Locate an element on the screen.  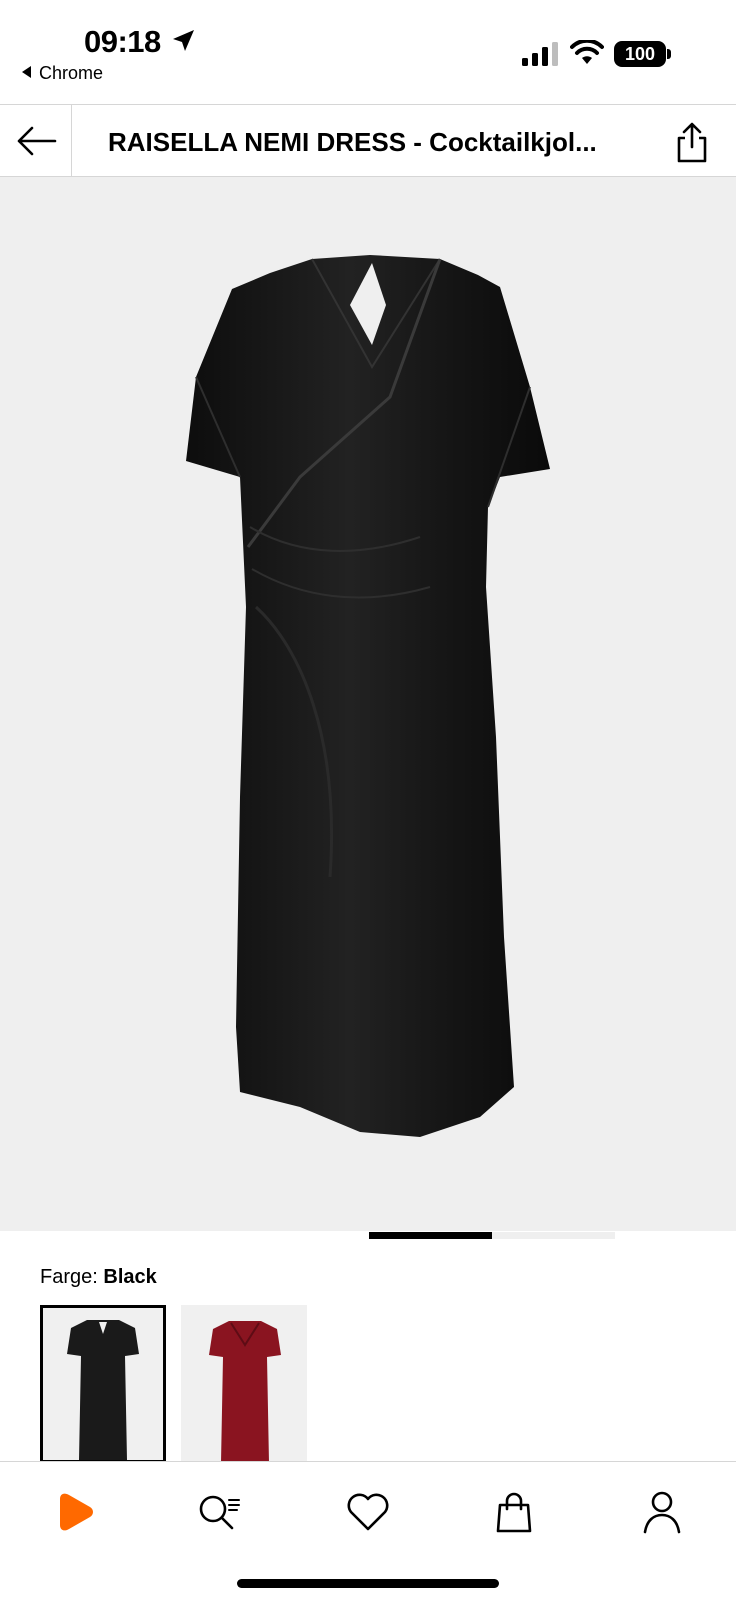
color-swatch-black is located at coordinates (103, 1384).